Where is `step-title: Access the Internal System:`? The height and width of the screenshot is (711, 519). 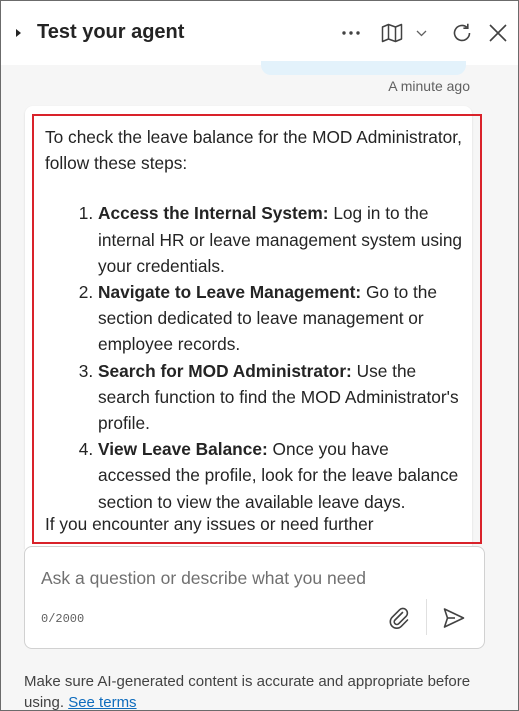 step-title: Access the Internal System: is located at coordinates (213, 213).